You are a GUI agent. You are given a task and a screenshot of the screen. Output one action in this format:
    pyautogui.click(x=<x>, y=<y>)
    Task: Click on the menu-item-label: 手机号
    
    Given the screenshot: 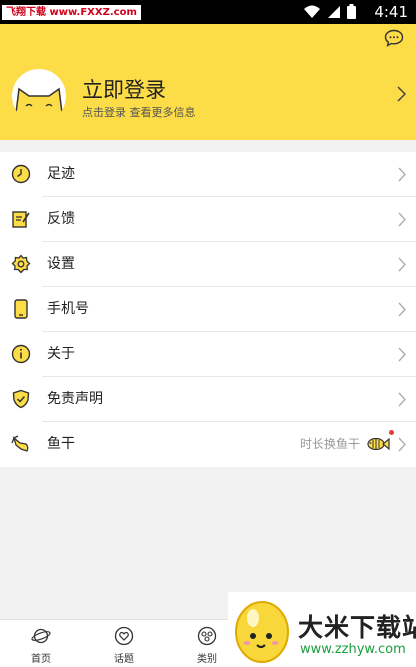 What is the action you would take?
    pyautogui.click(x=68, y=309)
    